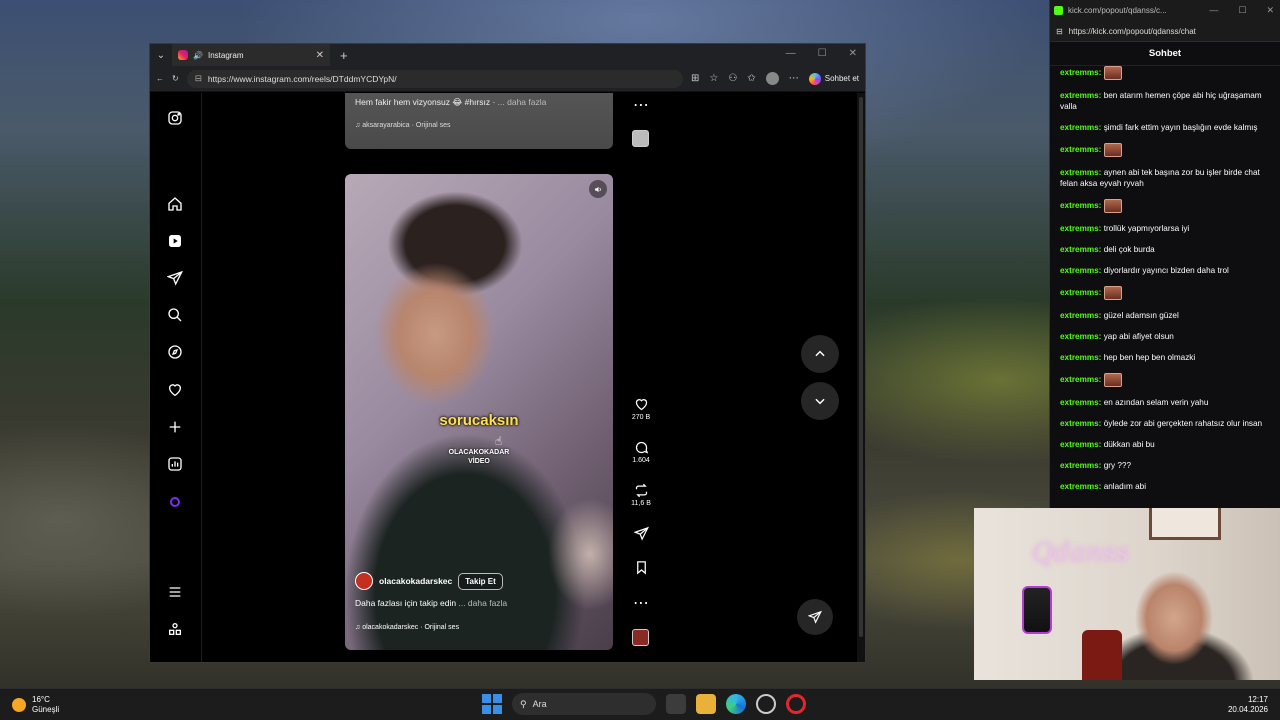 The height and width of the screenshot is (720, 1280). What do you see at coordinates (1166, 402) in the screenshot?
I see `chat-message: extremms: en azından selam verin yahu` at bounding box center [1166, 402].